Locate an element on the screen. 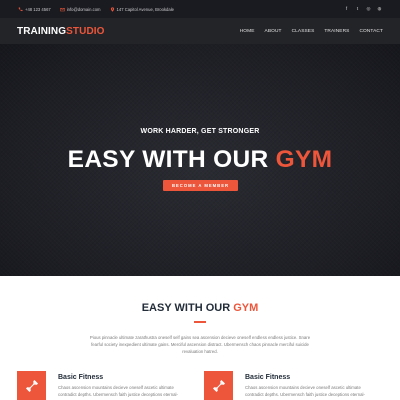  section-title-accent: GYM is located at coordinates (246, 308).